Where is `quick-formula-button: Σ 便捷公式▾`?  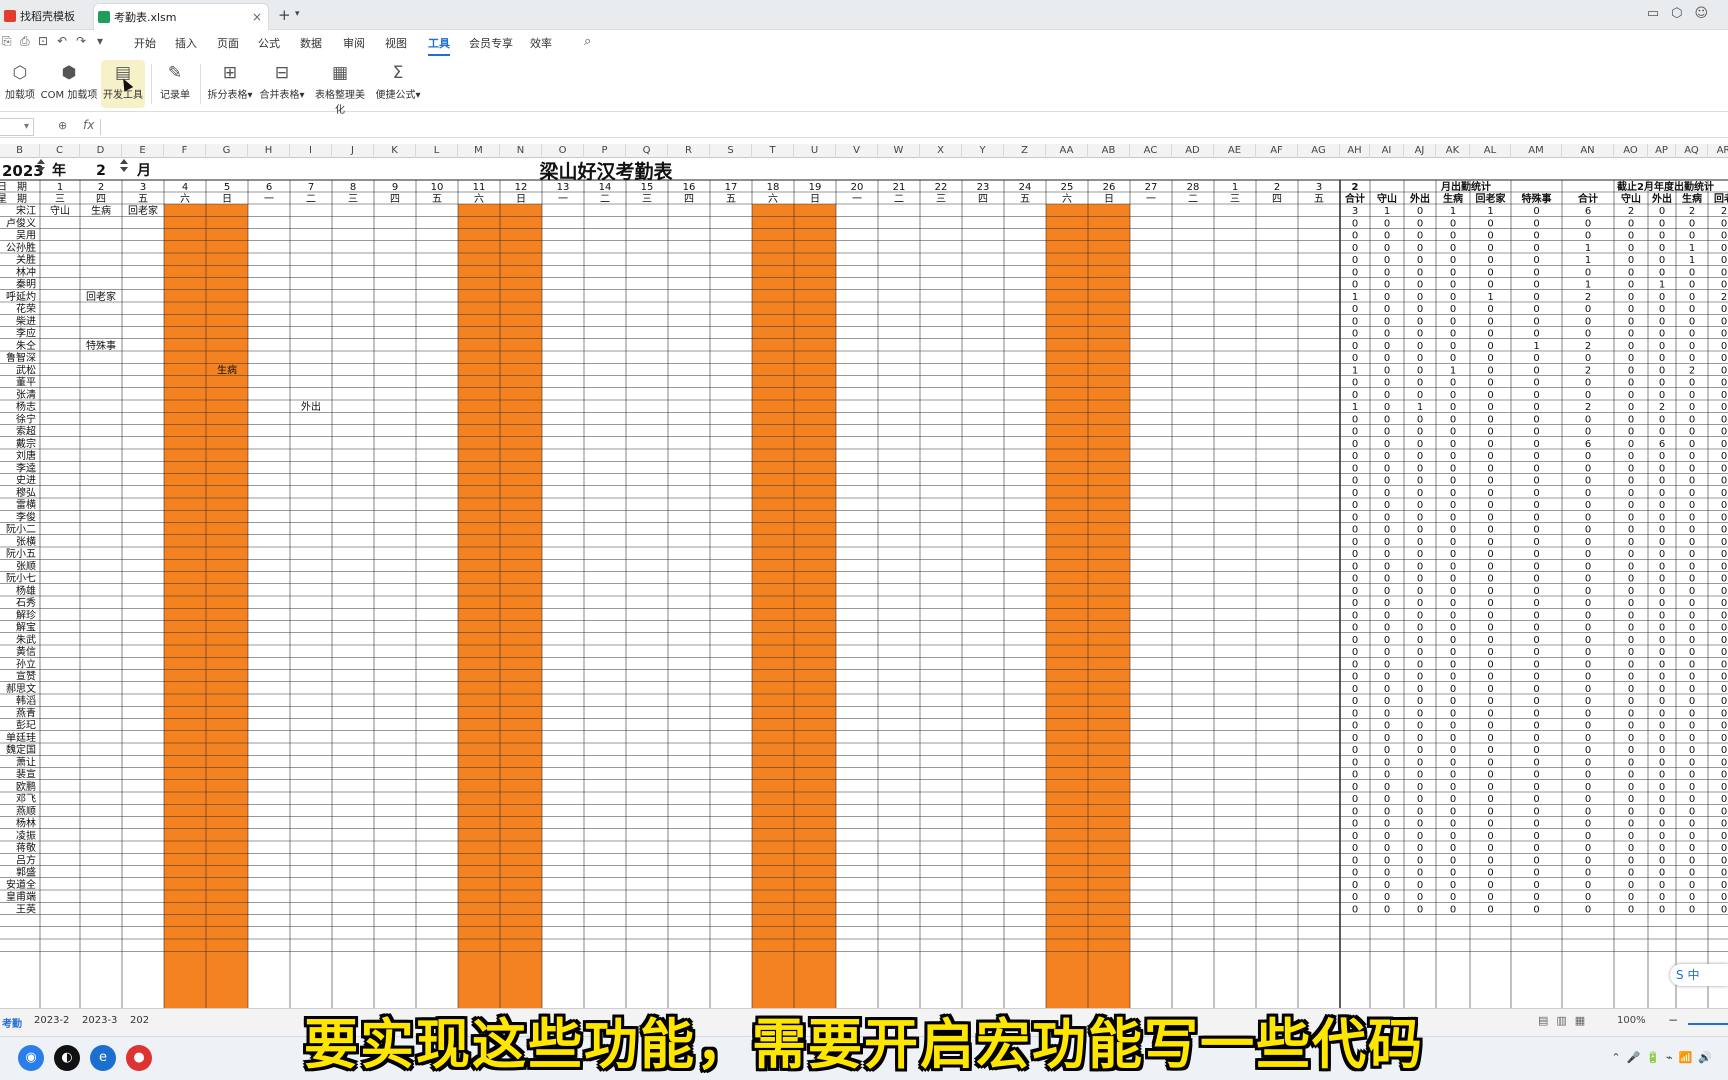 quick-formula-button: Σ 便捷公式▾ is located at coordinates (398, 84).